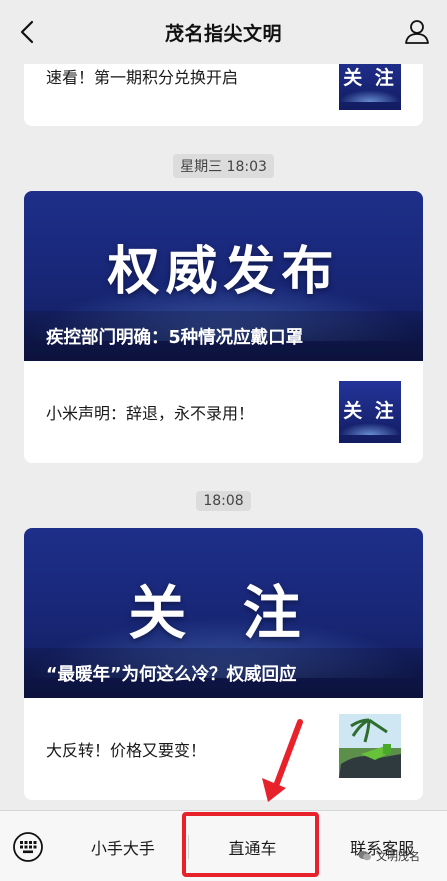 The width and height of the screenshot is (447, 881). Describe the element at coordinates (417, 32) in the screenshot. I see `user-profile-icon` at that location.